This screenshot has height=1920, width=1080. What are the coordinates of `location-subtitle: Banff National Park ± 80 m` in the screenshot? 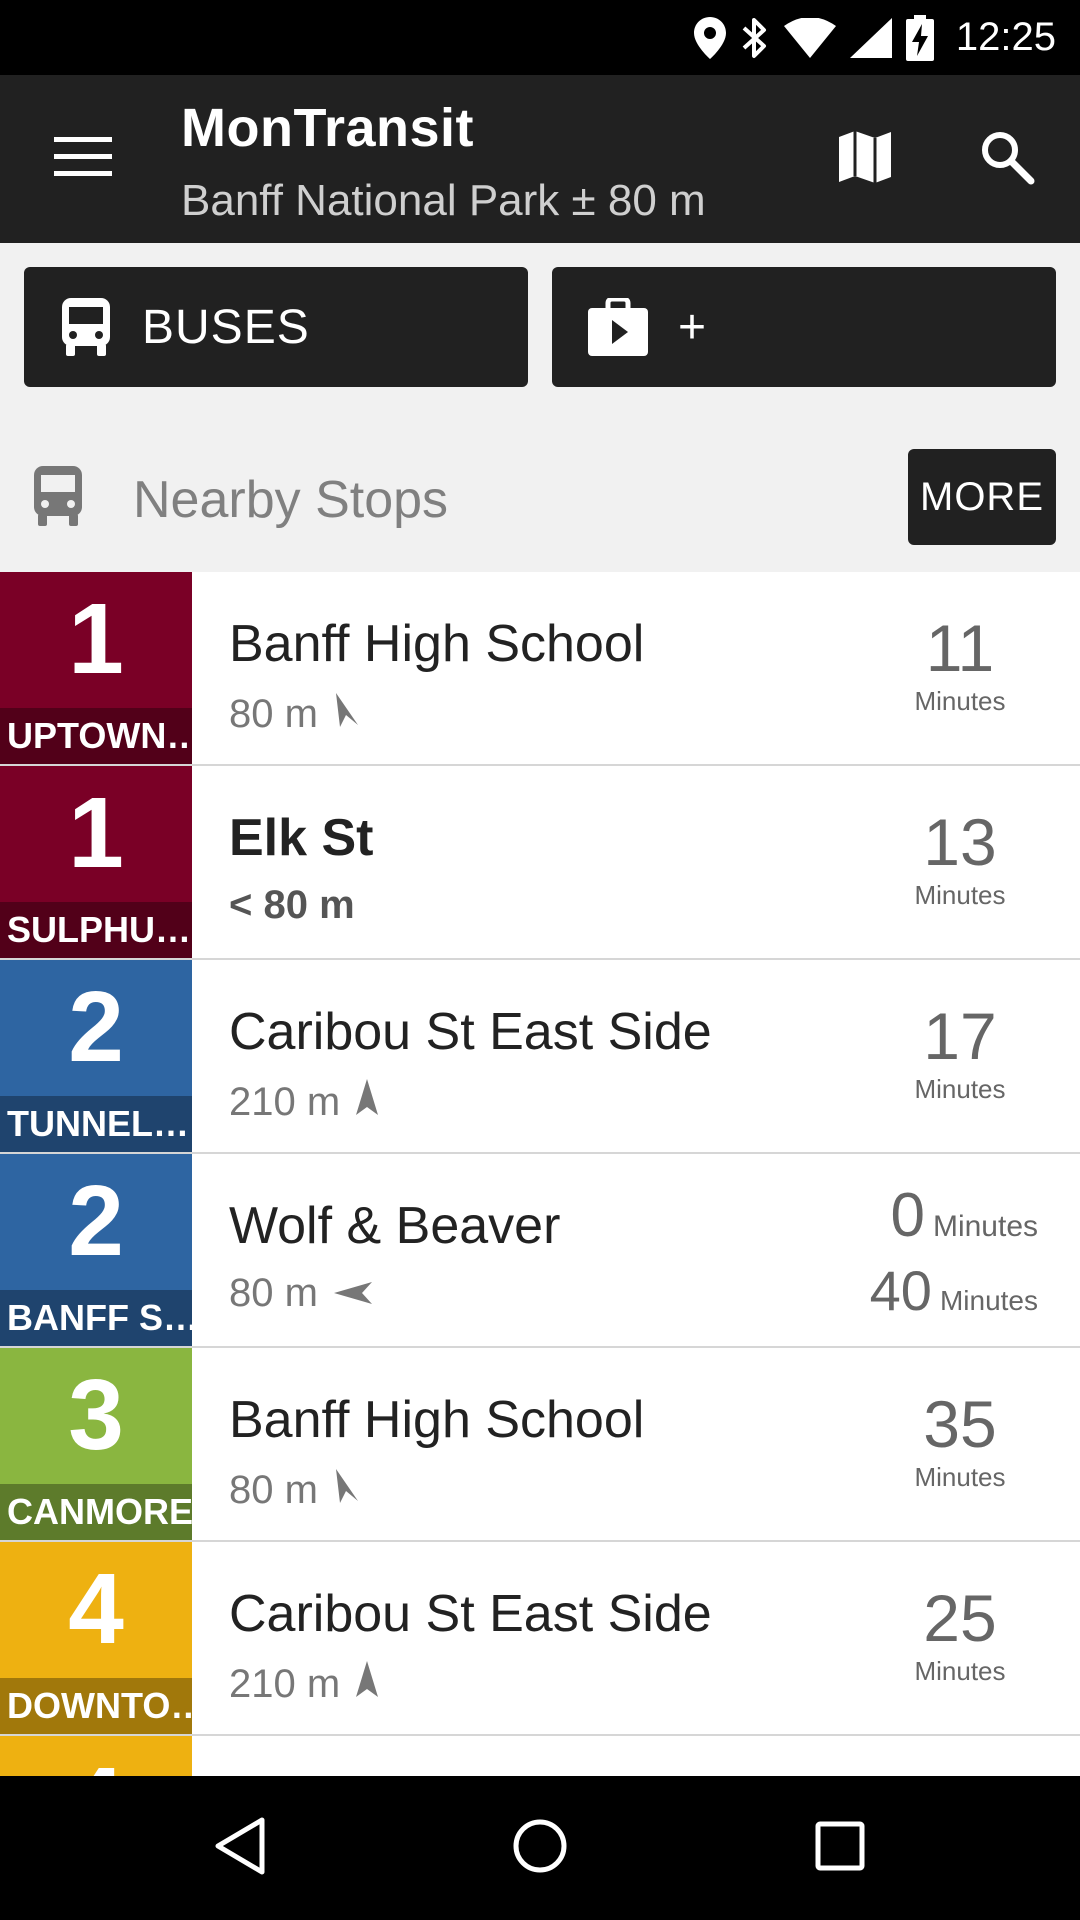 It's located at (443, 200).